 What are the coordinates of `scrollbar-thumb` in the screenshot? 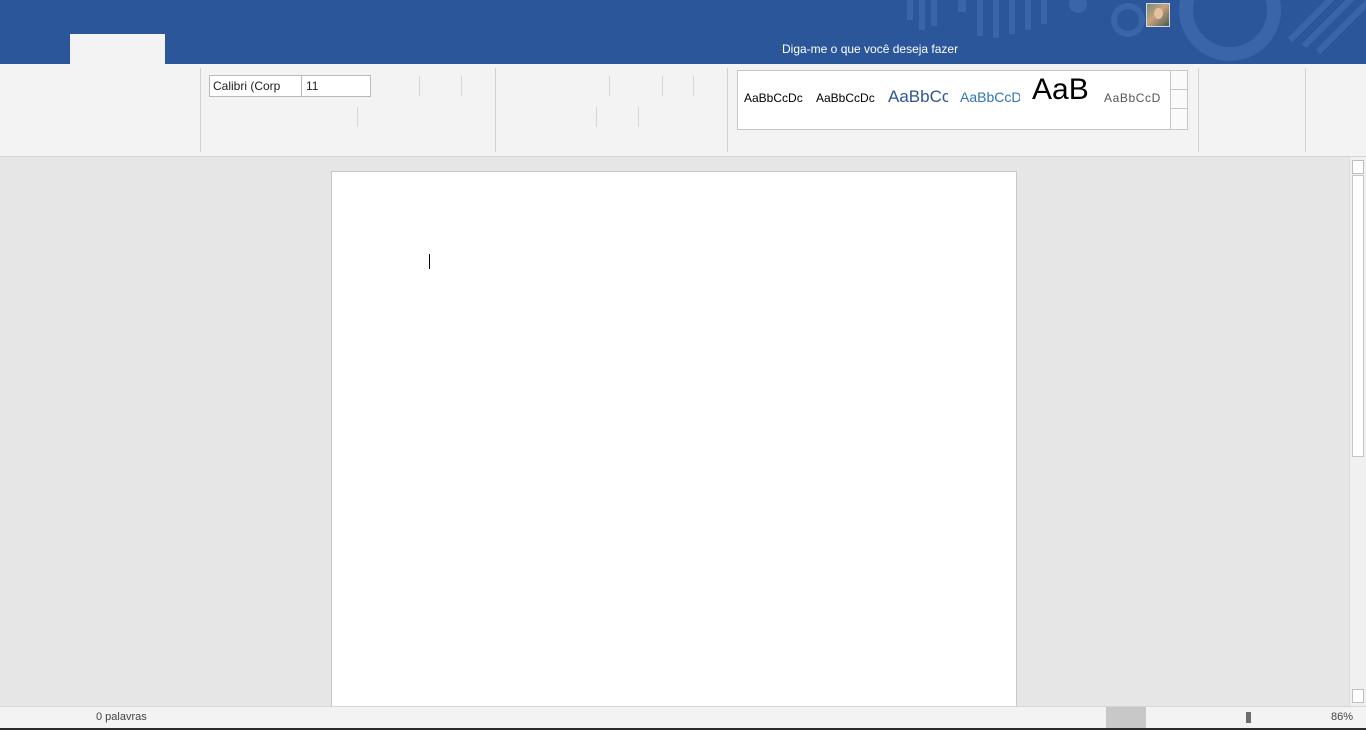 It's located at (1358, 316).